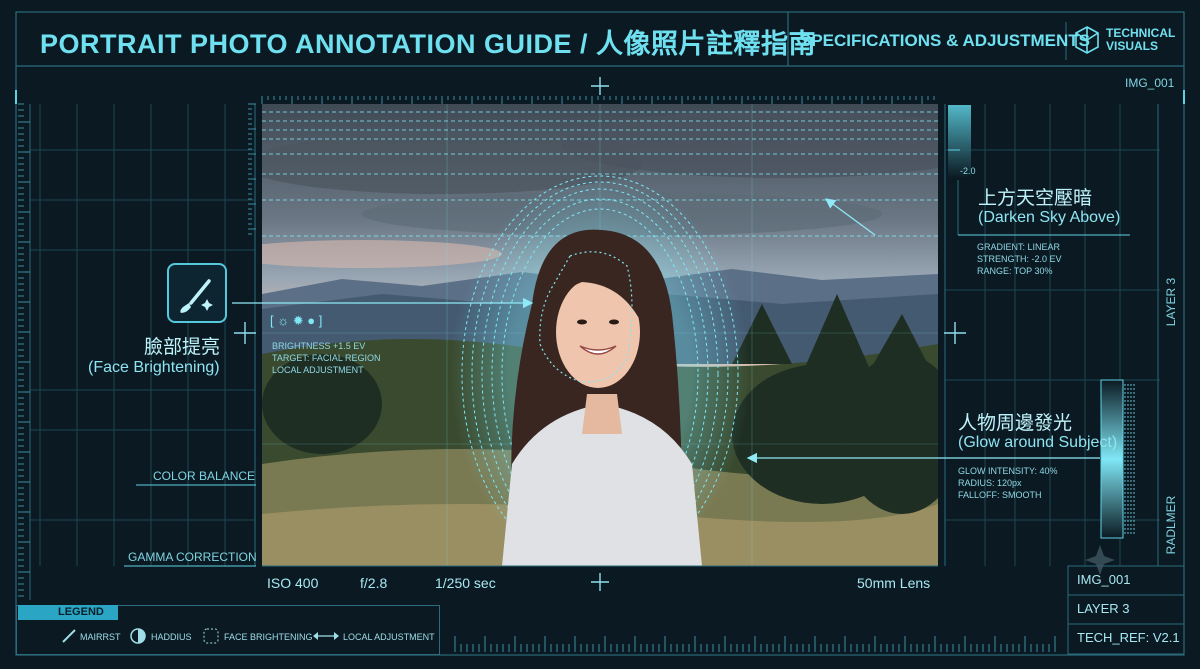  I want to click on legend-brush-icon, so click(69, 636).